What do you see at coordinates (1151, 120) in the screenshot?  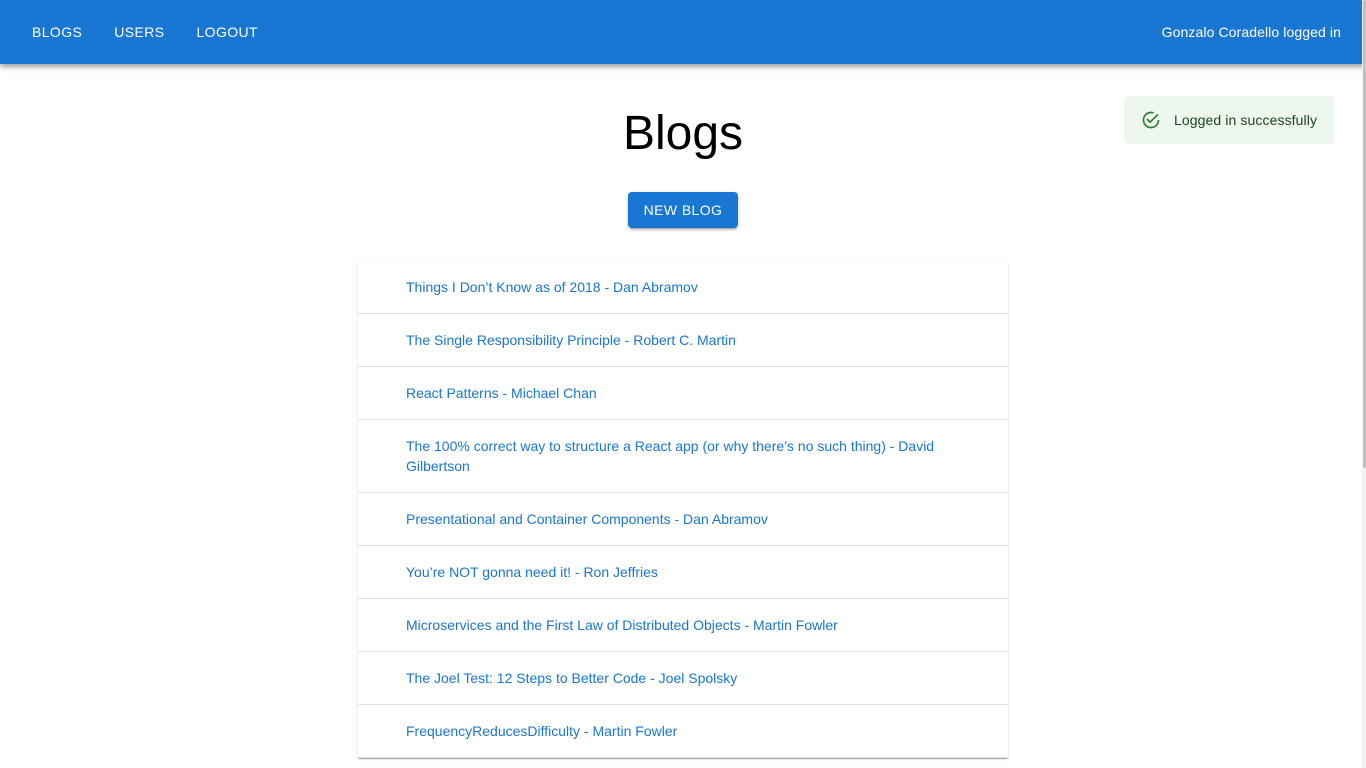 I see `check-circle-icon` at bounding box center [1151, 120].